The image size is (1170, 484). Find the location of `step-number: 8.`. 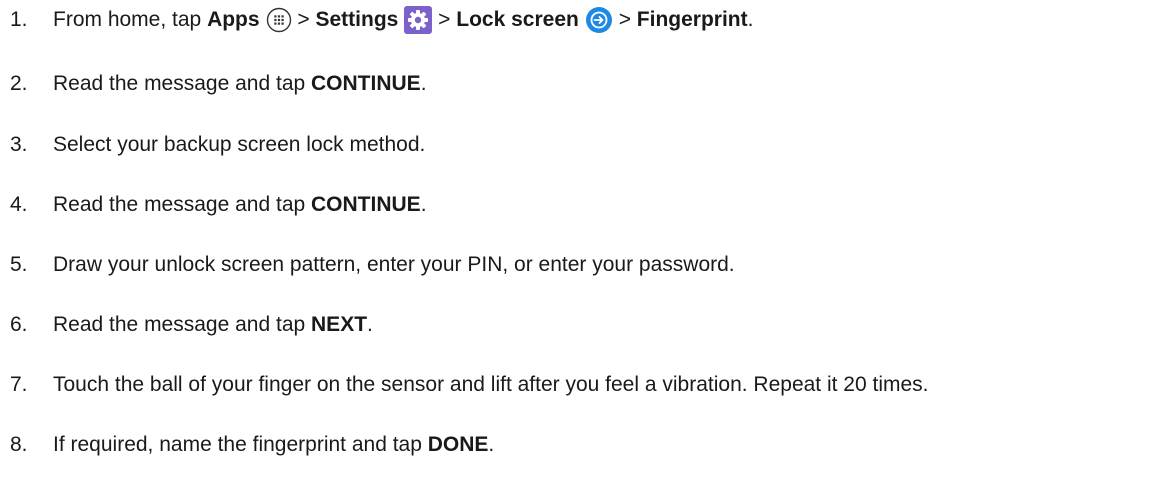

step-number: 8. is located at coordinates (19, 444).